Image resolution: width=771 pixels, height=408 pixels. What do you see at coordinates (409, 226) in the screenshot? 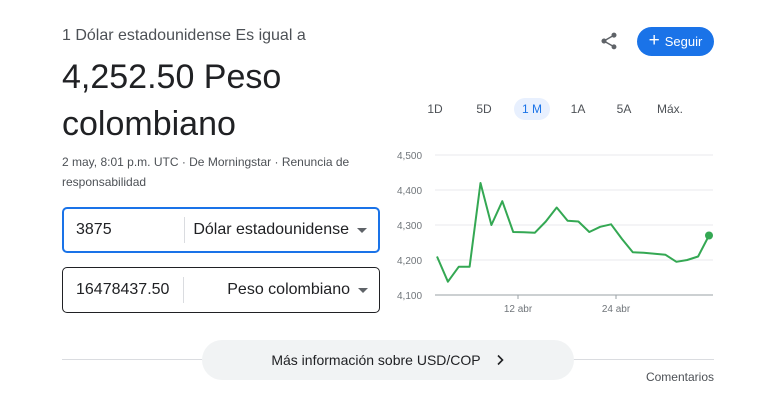
I see `y-tick-label: 4,300` at bounding box center [409, 226].